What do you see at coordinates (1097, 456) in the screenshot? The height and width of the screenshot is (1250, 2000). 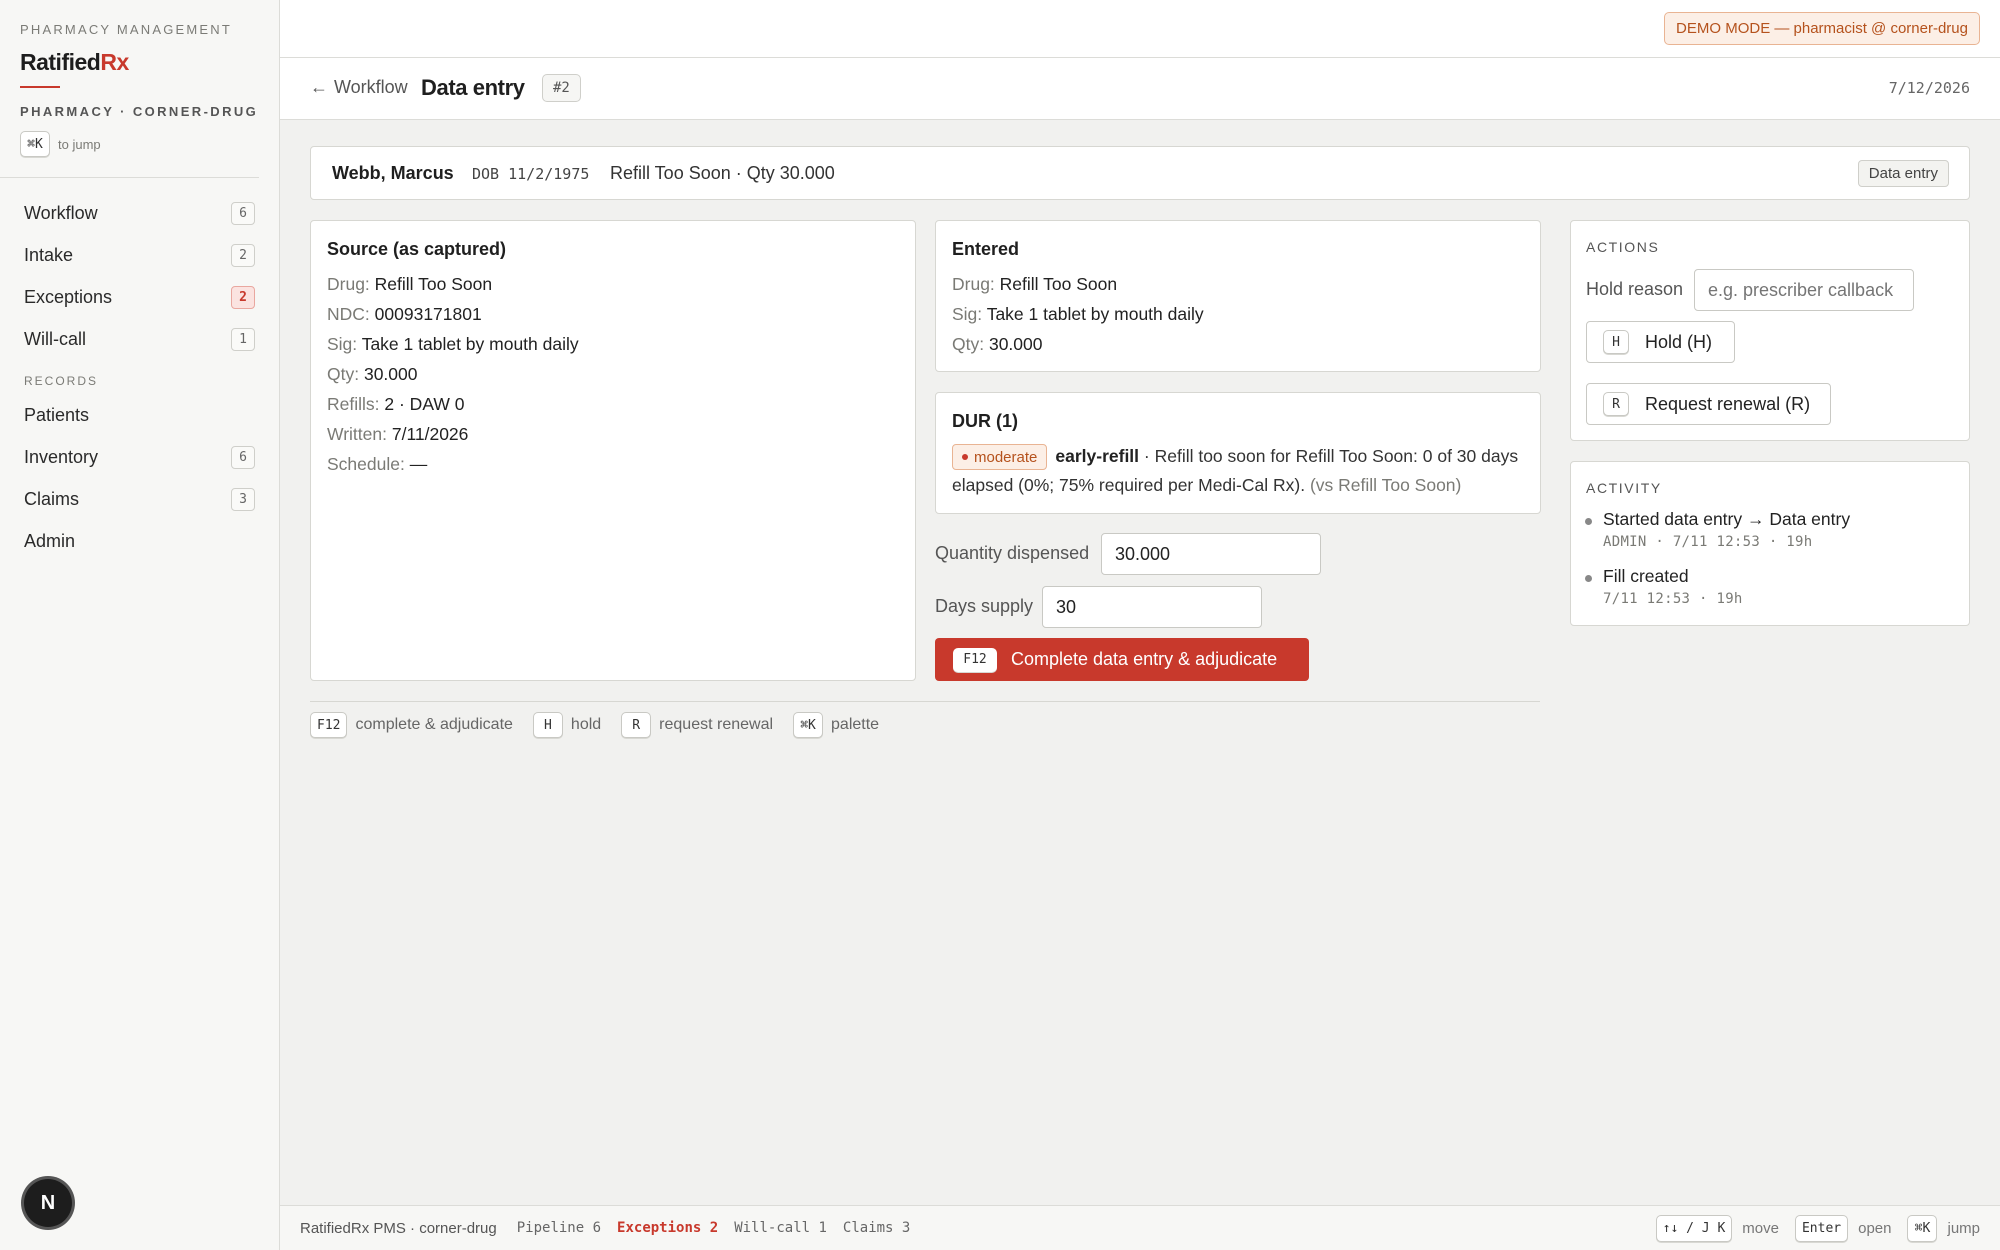 I see `dur-code: early-refill` at bounding box center [1097, 456].